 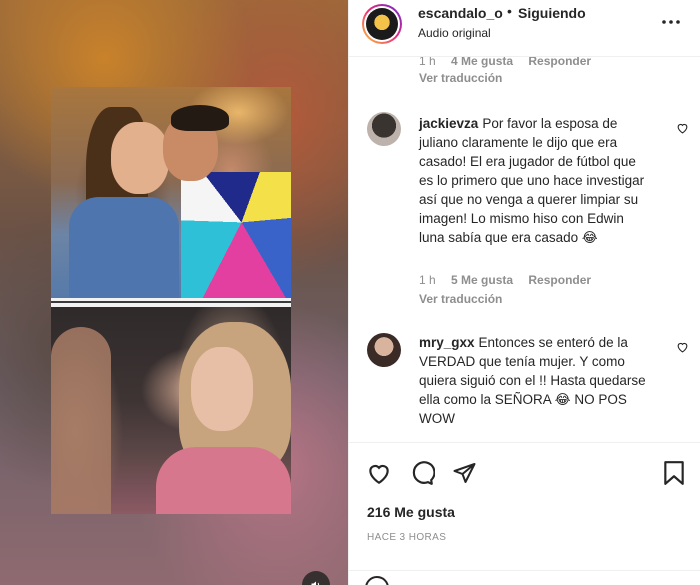 What do you see at coordinates (171, 302) in the screenshot?
I see `photo-divider` at bounding box center [171, 302].